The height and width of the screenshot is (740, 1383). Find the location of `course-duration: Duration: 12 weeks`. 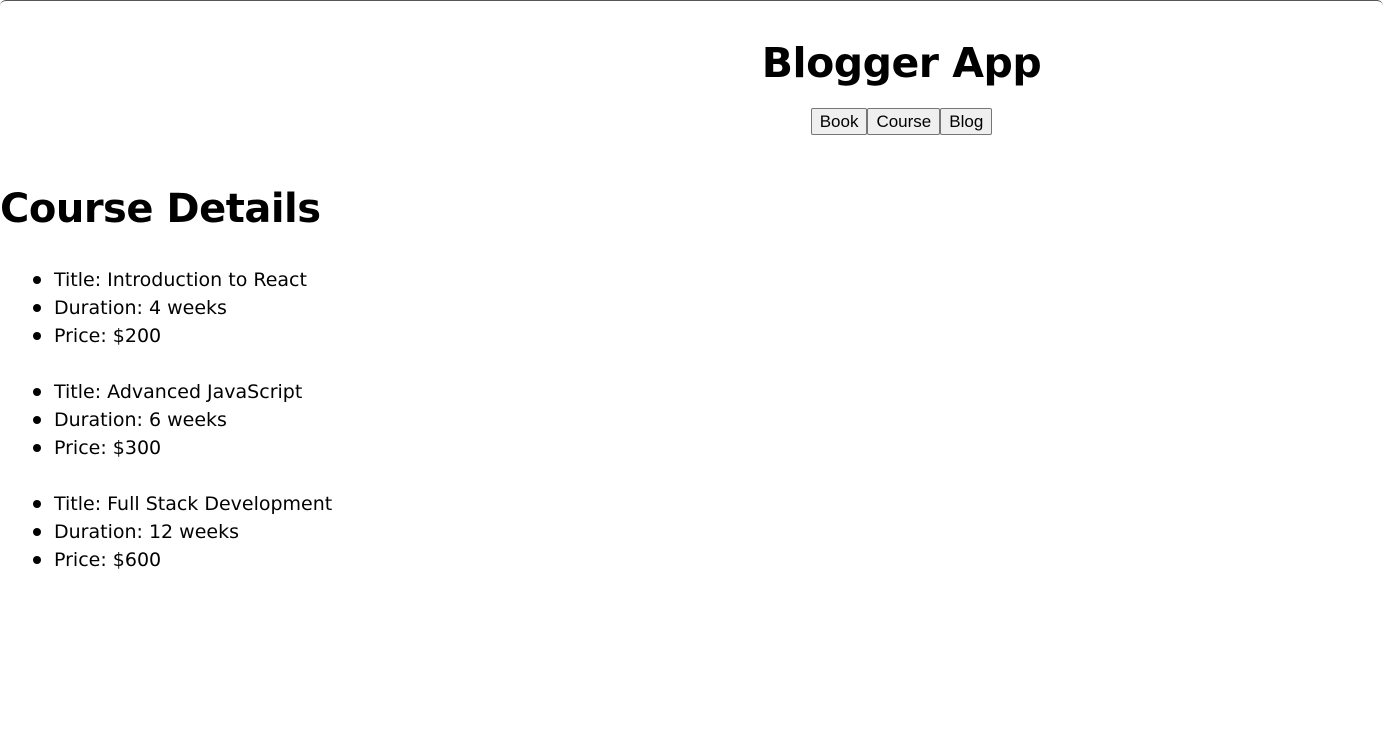

course-duration: Duration: 12 weeks is located at coordinates (146, 532).